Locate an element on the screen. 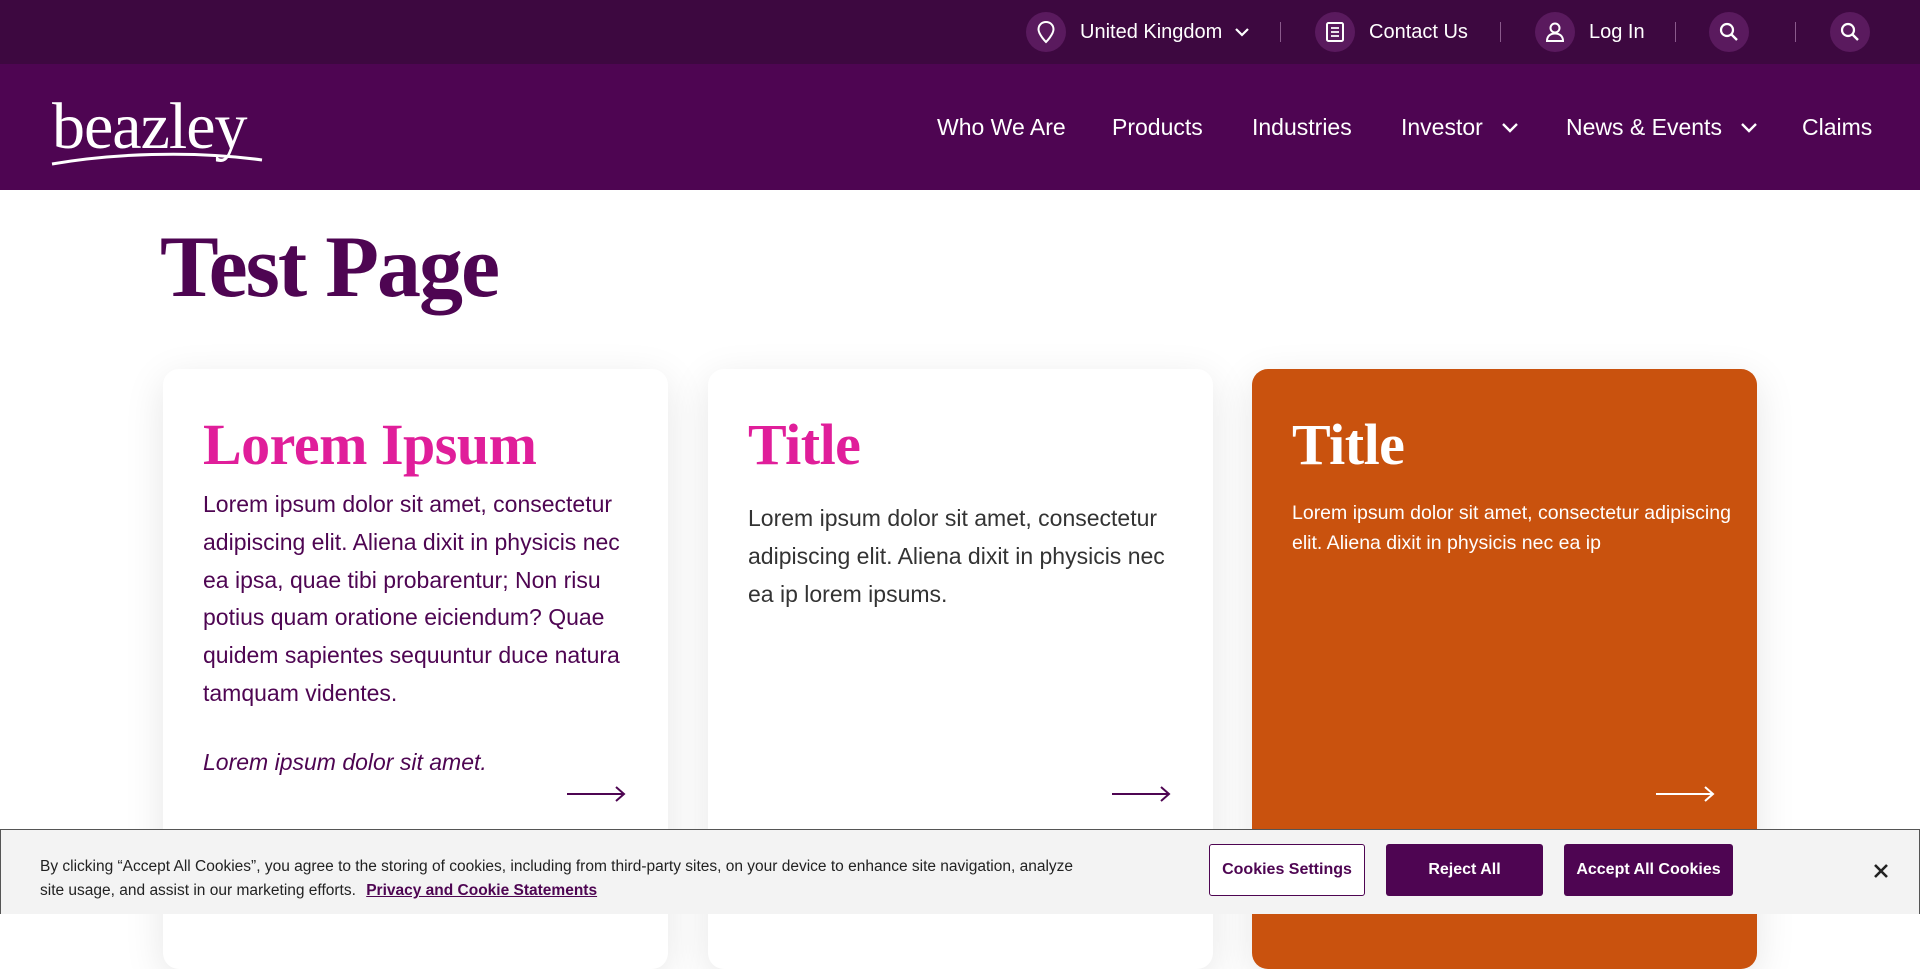 The width and height of the screenshot is (1920, 969). nav-who-we-are: Who We Are is located at coordinates (1001, 127).